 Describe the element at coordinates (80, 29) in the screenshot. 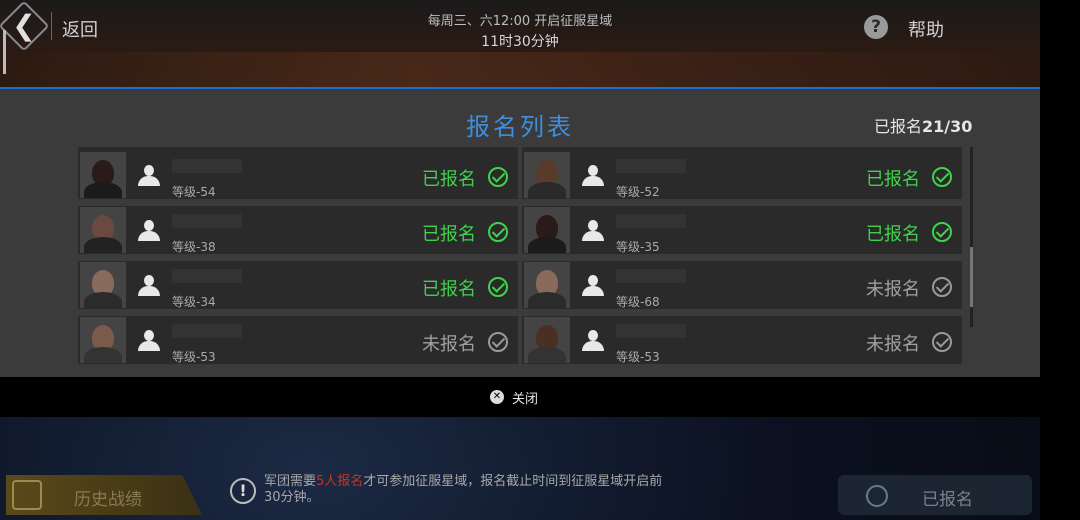

I see `back-button: 返回` at that location.